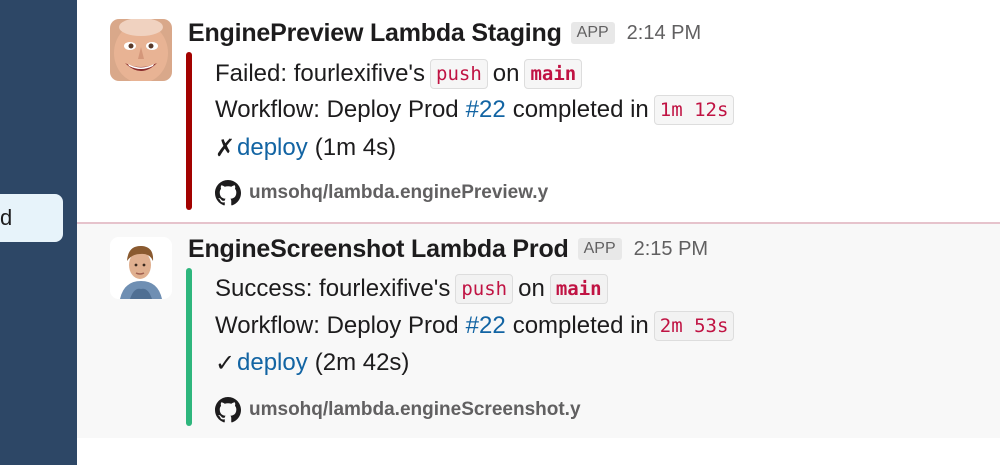 This screenshot has height=465, width=1000. What do you see at coordinates (320, 73) in the screenshot?
I see `status-text: Failed: fourlexifive's` at bounding box center [320, 73].